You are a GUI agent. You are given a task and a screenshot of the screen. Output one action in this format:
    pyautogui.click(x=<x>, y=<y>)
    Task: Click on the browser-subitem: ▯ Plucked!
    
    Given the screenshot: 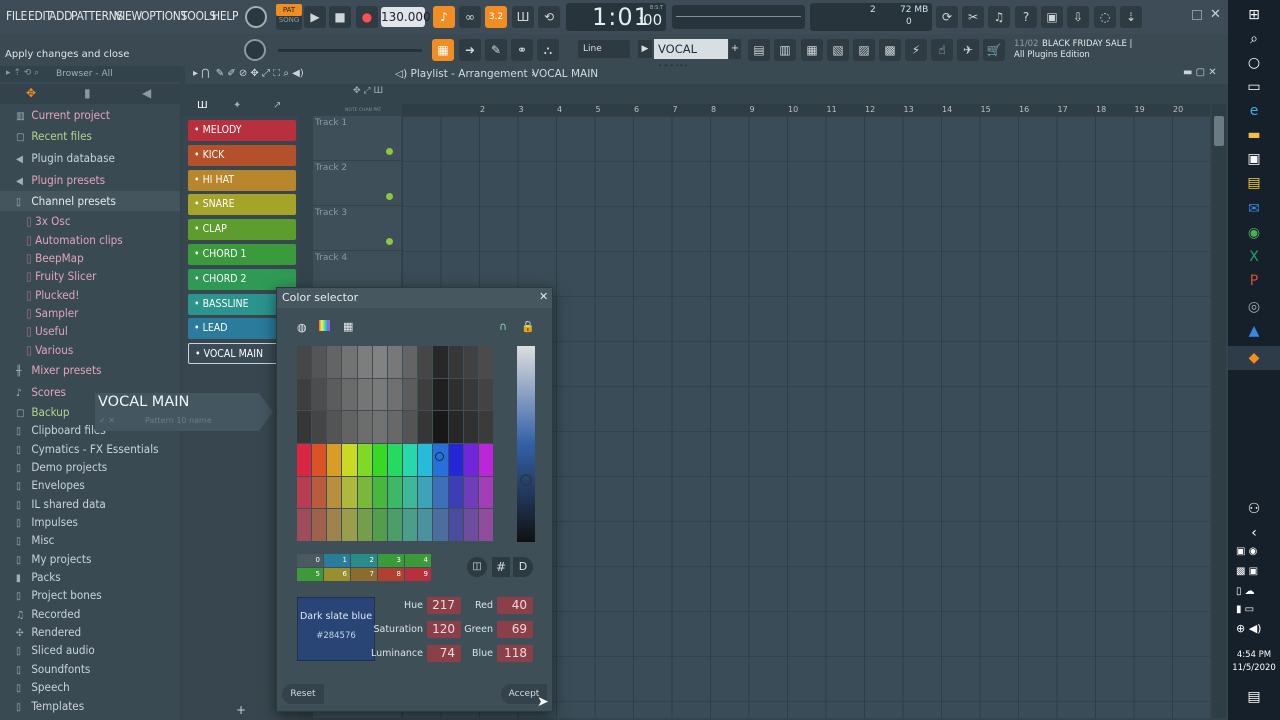 What is the action you would take?
    pyautogui.click(x=52, y=295)
    